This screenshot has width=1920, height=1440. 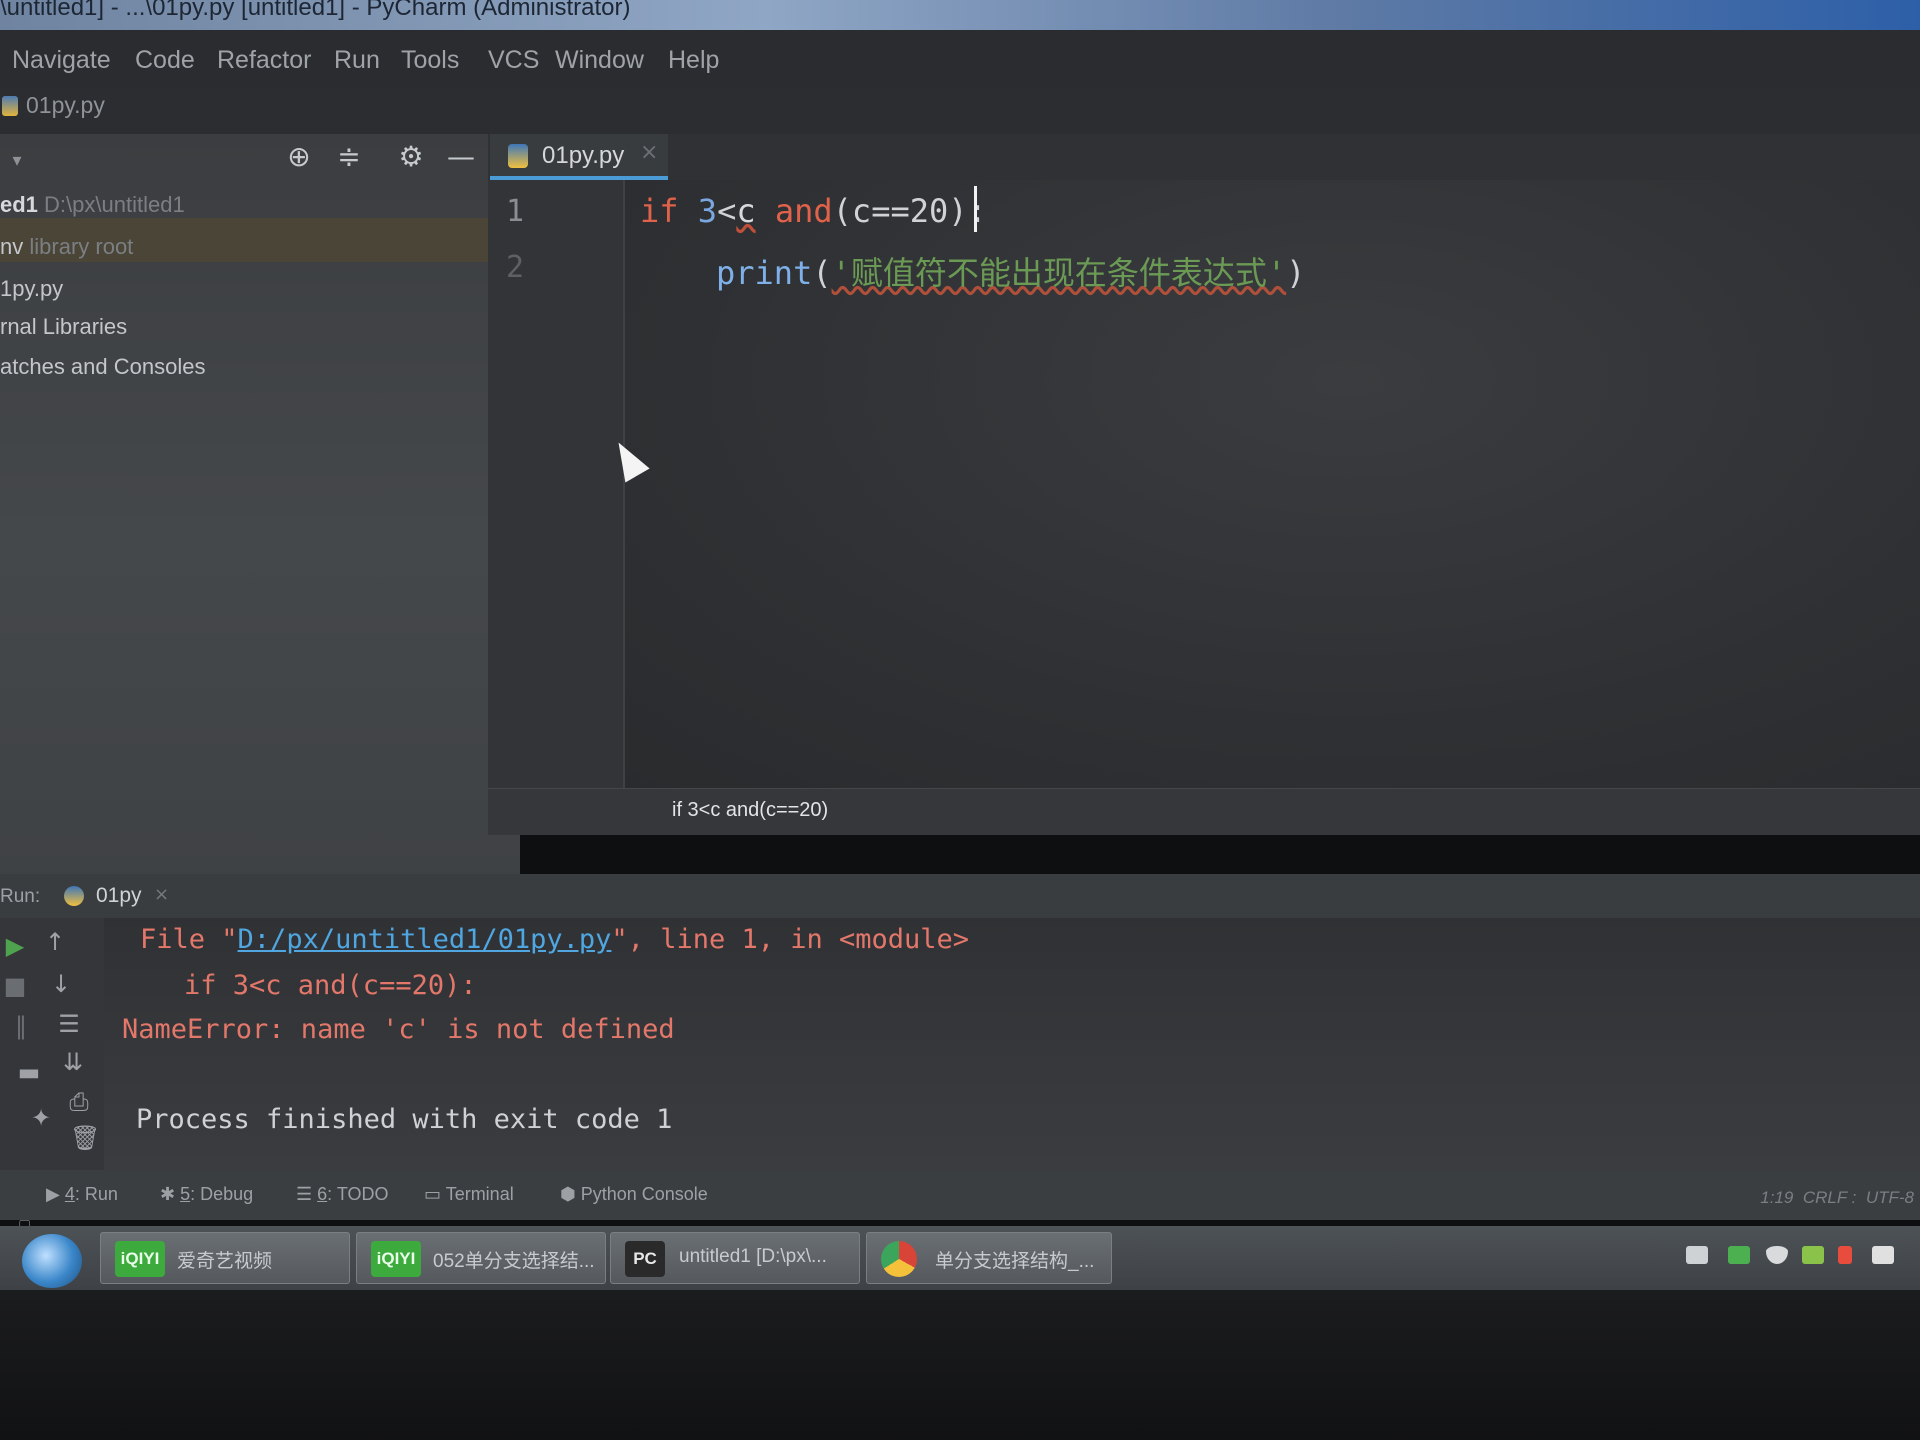 I want to click on python-file-icon, so click(x=518, y=156).